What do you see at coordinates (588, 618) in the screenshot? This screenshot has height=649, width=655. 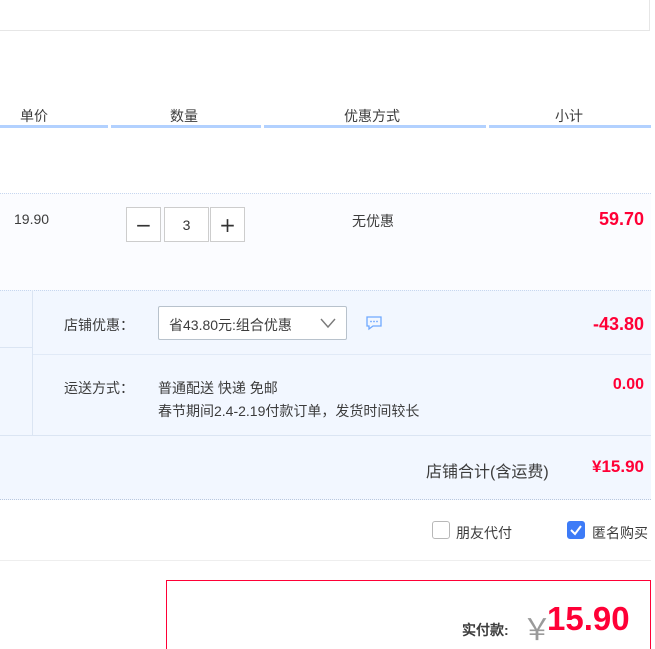 I see `payment-amount: 15.90` at bounding box center [588, 618].